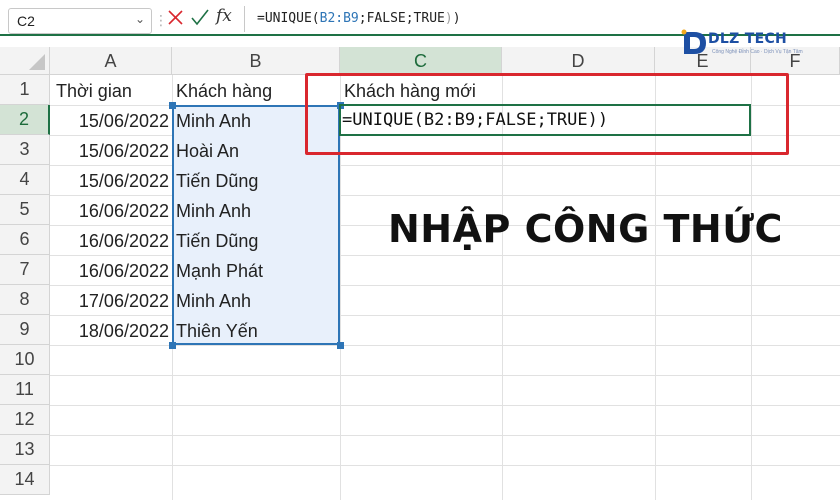 This screenshot has width=840, height=500. Describe the element at coordinates (585, 229) in the screenshot. I see `instruction-caption: NHẬP CÔNG THỨC` at that location.